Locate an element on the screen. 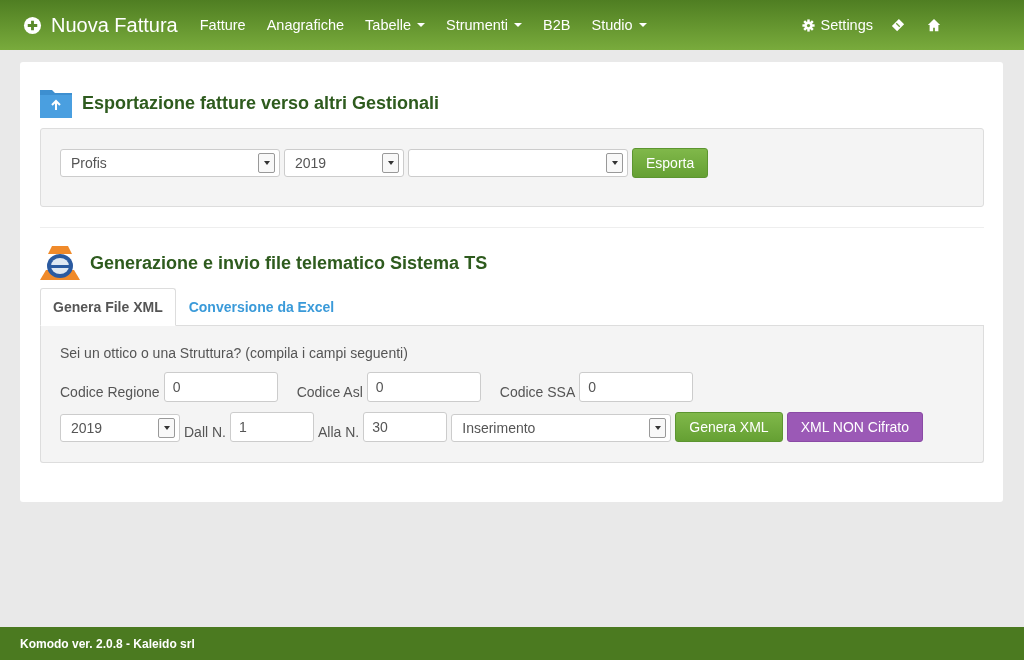  folder-upload-icon is located at coordinates (56, 103).